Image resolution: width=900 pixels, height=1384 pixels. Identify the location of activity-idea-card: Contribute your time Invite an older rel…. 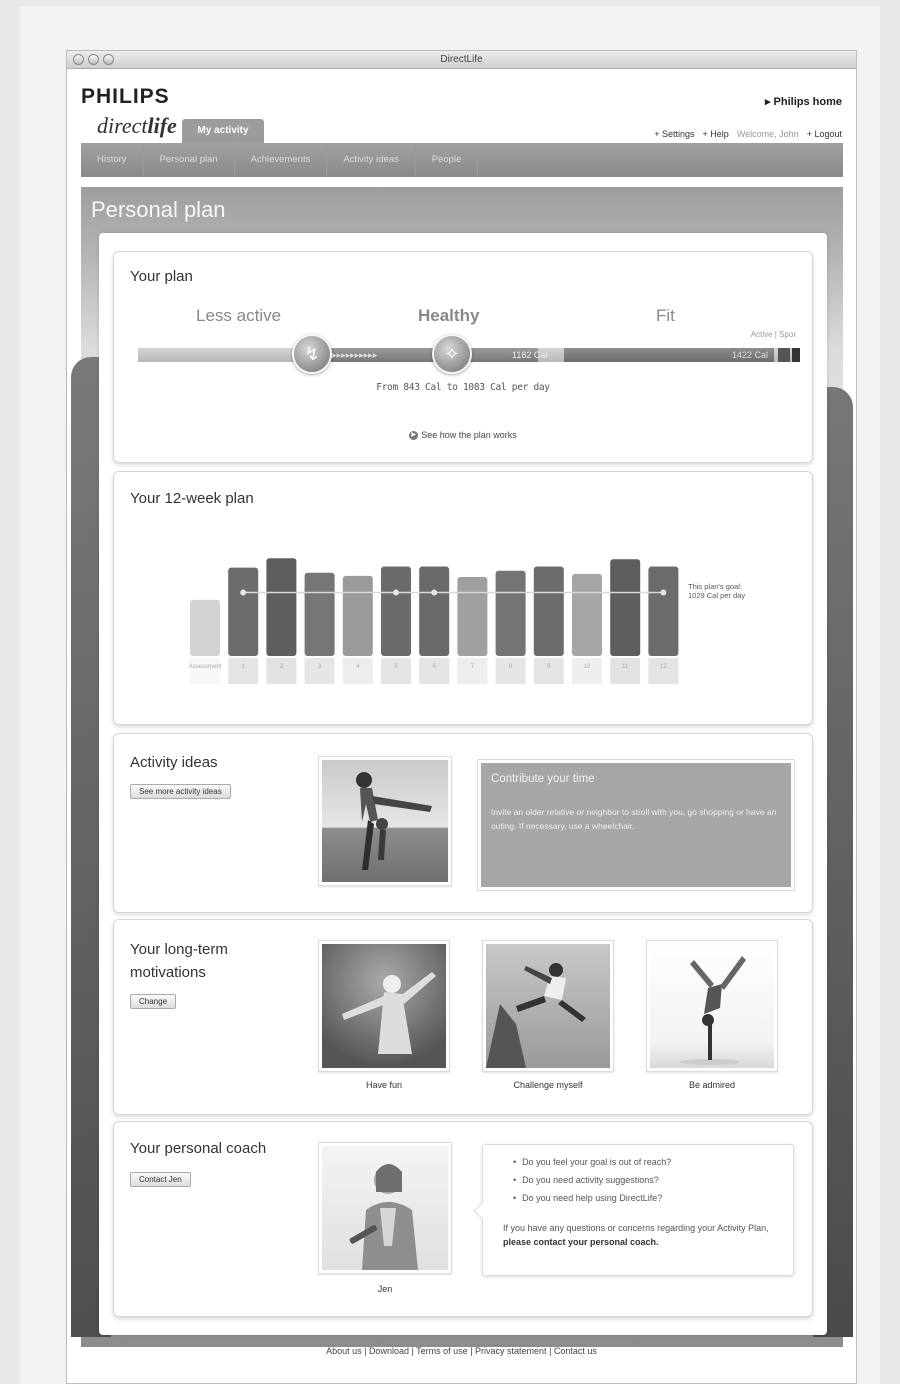
(636, 825).